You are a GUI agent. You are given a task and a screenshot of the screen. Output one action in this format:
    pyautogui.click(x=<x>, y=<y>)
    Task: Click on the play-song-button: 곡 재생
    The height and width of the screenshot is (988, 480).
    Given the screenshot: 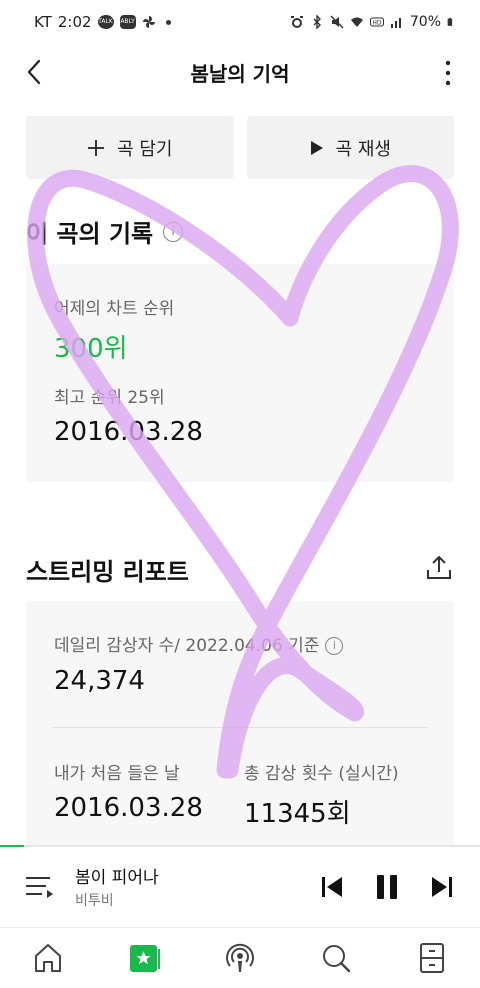 What is the action you would take?
    pyautogui.click(x=350, y=147)
    